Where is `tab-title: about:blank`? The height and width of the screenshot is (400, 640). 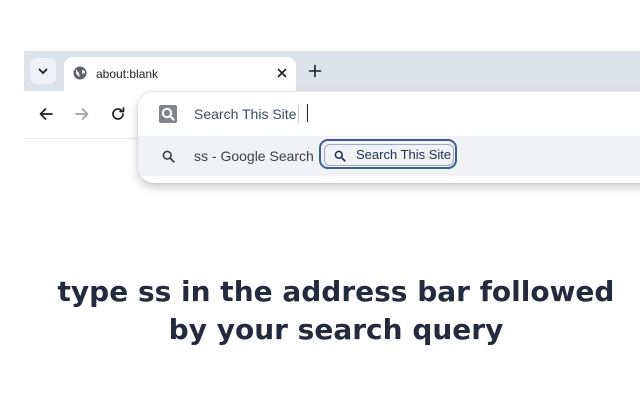
tab-title: about:blank is located at coordinates (127, 74).